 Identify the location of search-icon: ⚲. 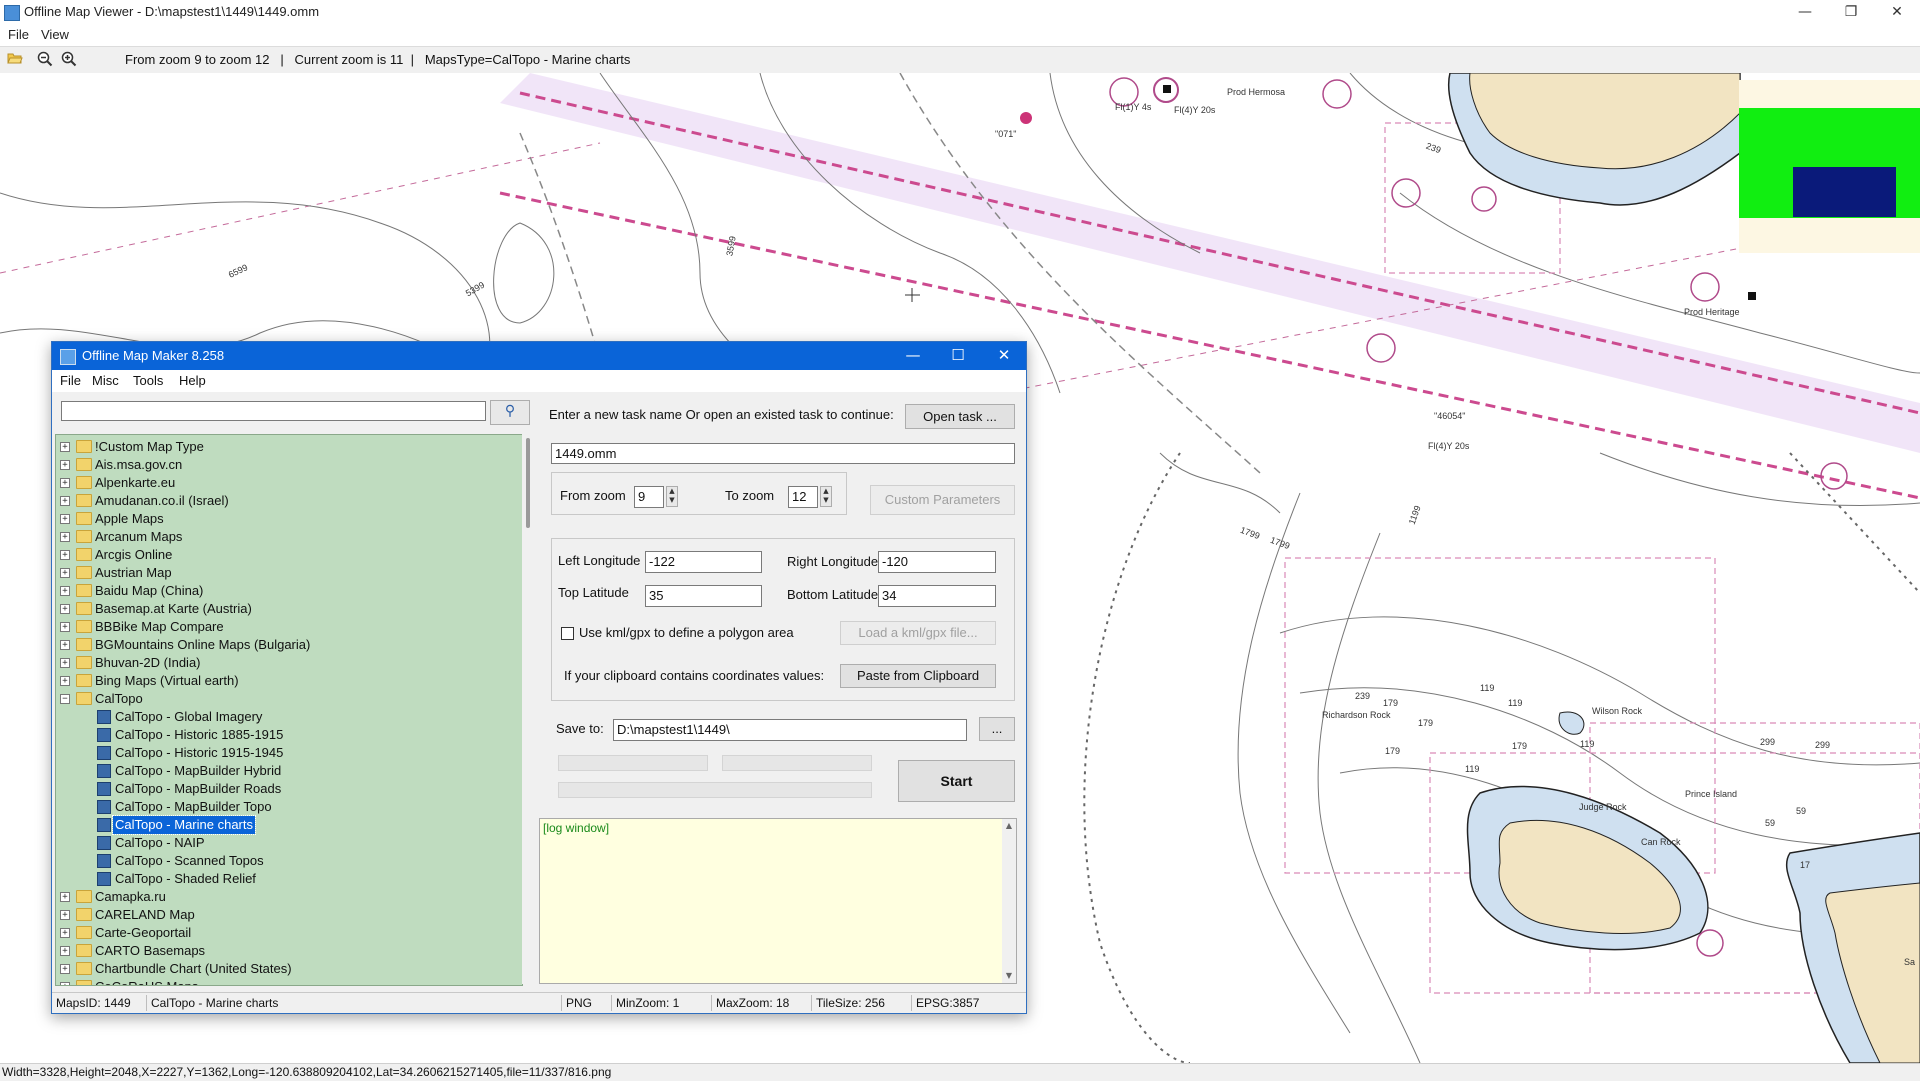
(510, 412).